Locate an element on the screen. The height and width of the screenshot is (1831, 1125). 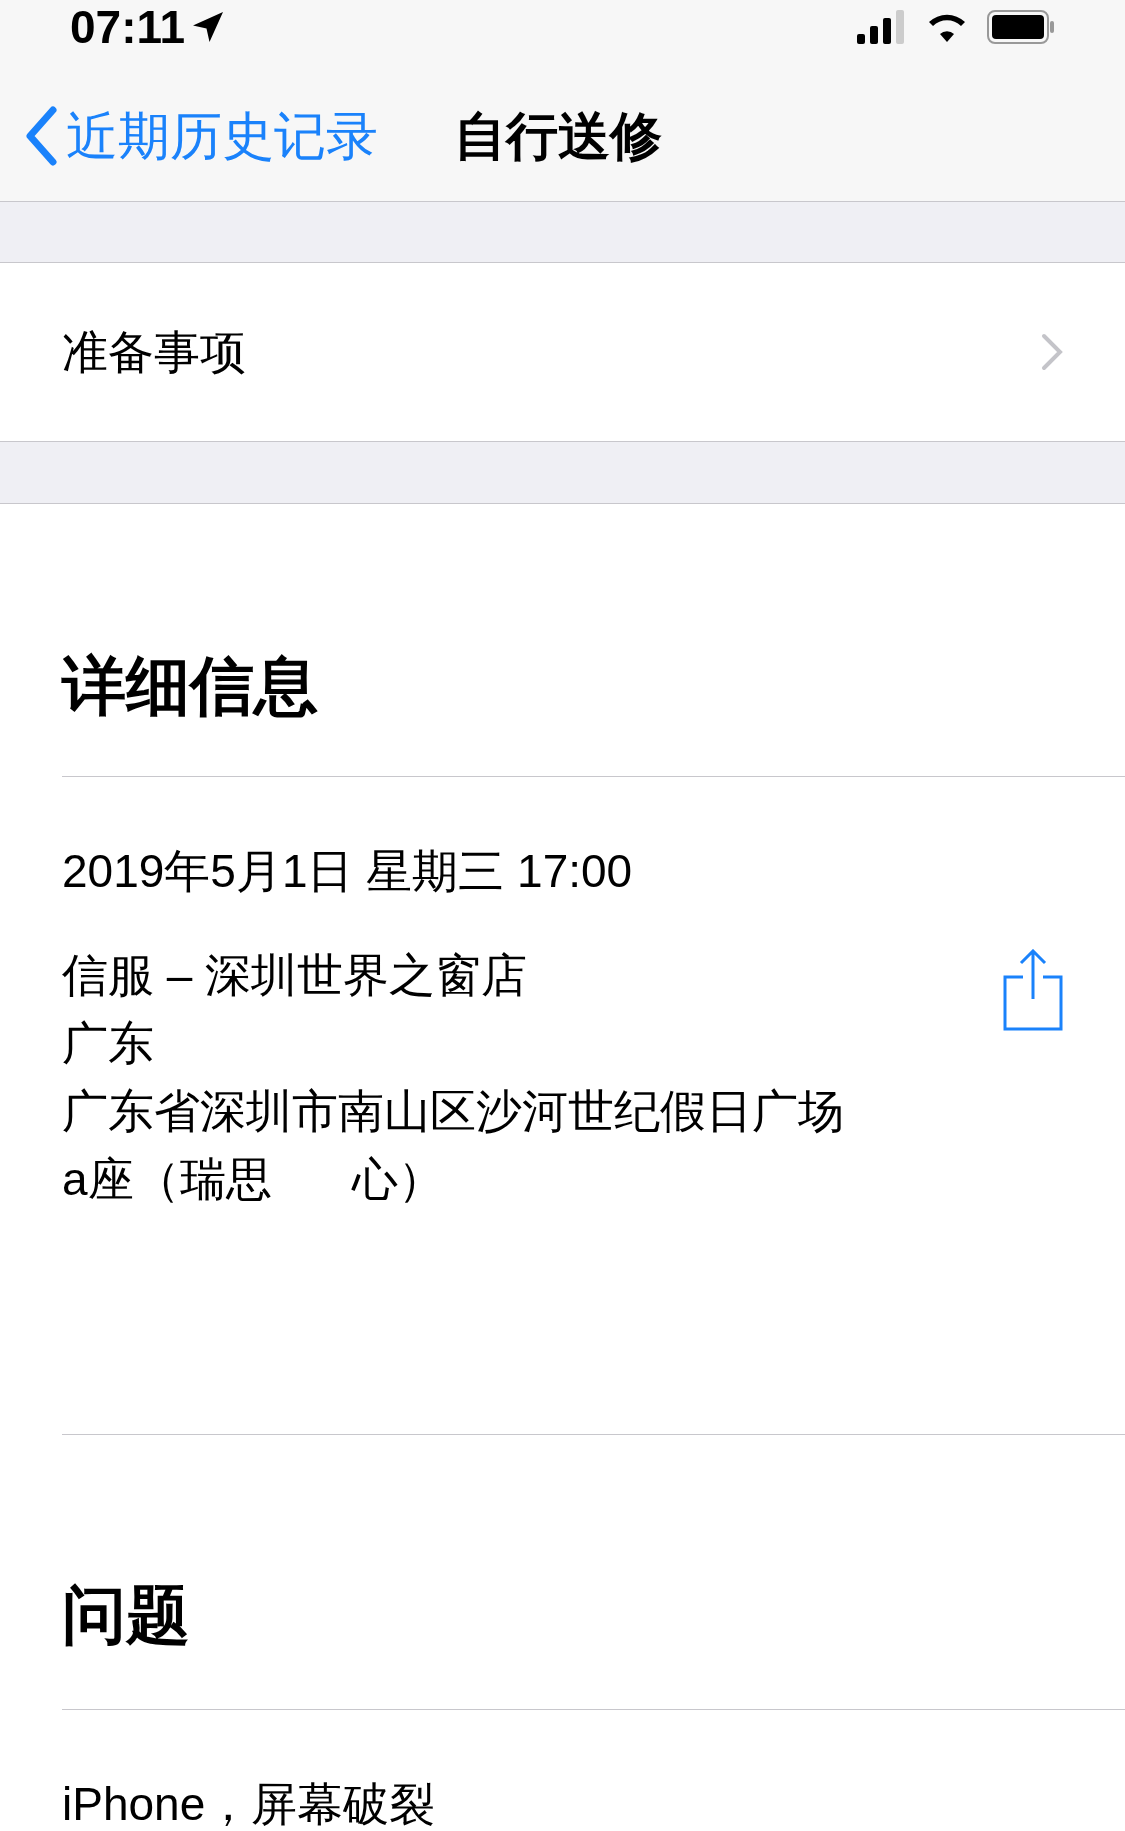
battery-icon is located at coordinates (1021, 27).